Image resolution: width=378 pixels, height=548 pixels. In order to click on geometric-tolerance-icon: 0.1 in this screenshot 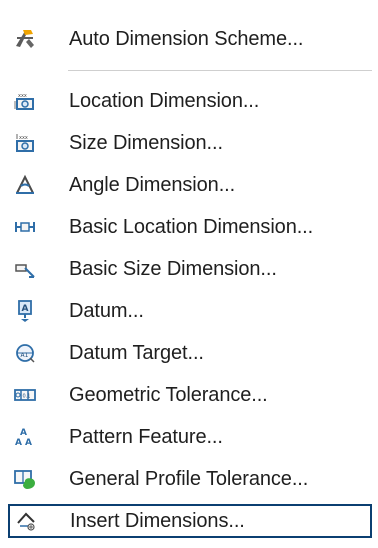, I will do `click(25, 395)`.